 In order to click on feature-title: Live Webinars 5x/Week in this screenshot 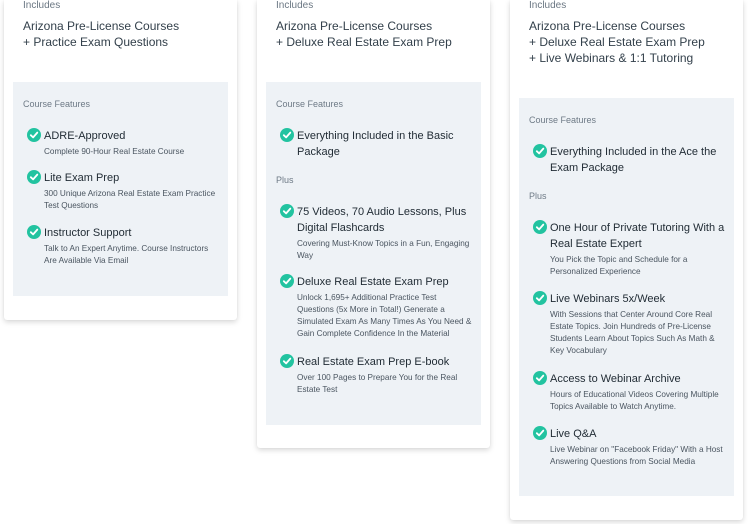, I will do `click(608, 299)`.